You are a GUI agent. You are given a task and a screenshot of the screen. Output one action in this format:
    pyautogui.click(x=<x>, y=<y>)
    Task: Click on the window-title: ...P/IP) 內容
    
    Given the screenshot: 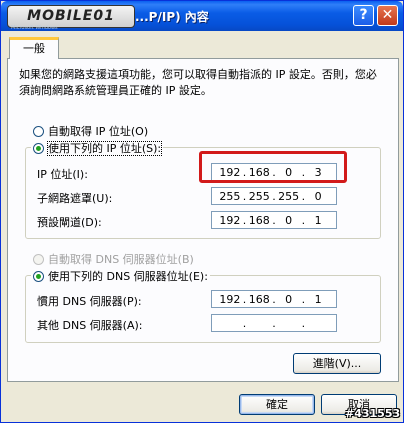 What is the action you would take?
    pyautogui.click(x=172, y=17)
    